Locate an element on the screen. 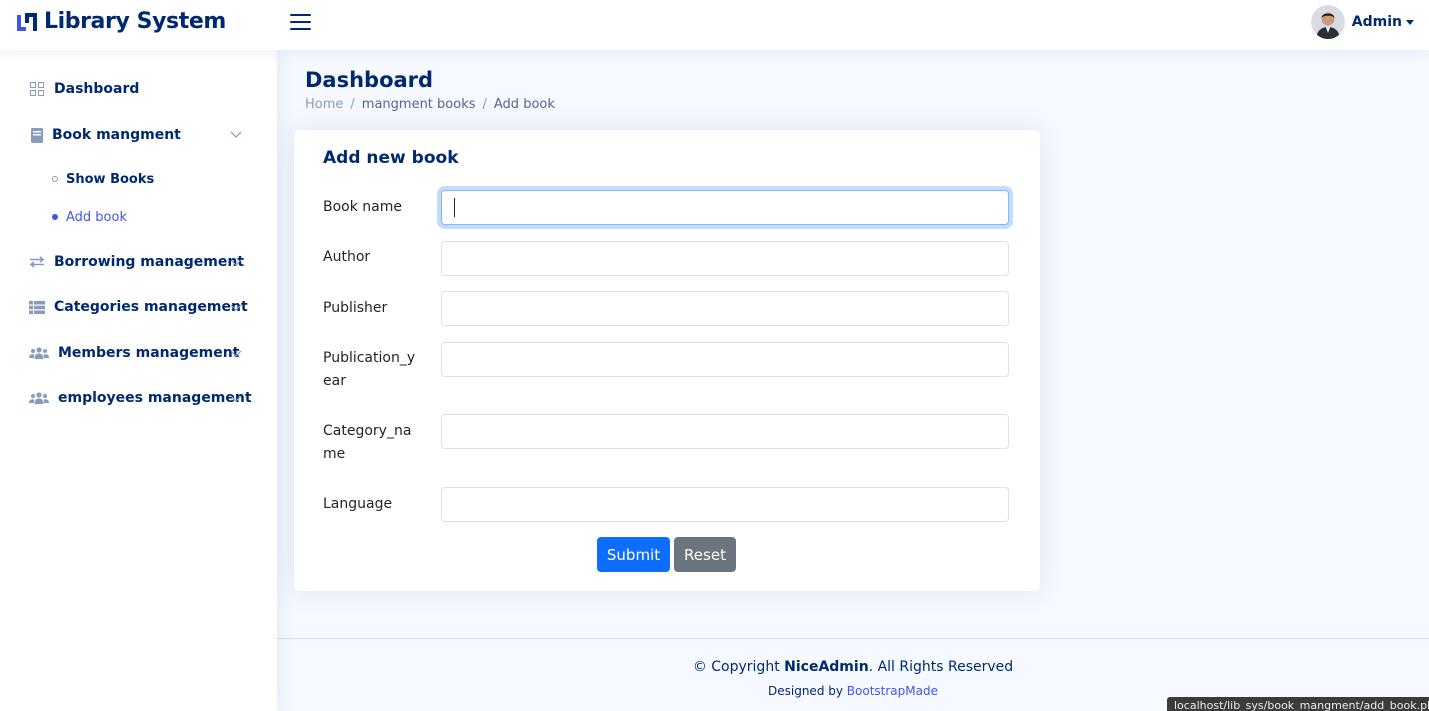 This screenshot has height=711, width=1429. breadcrumb-mangment-books-link: mangment books is located at coordinates (419, 104).